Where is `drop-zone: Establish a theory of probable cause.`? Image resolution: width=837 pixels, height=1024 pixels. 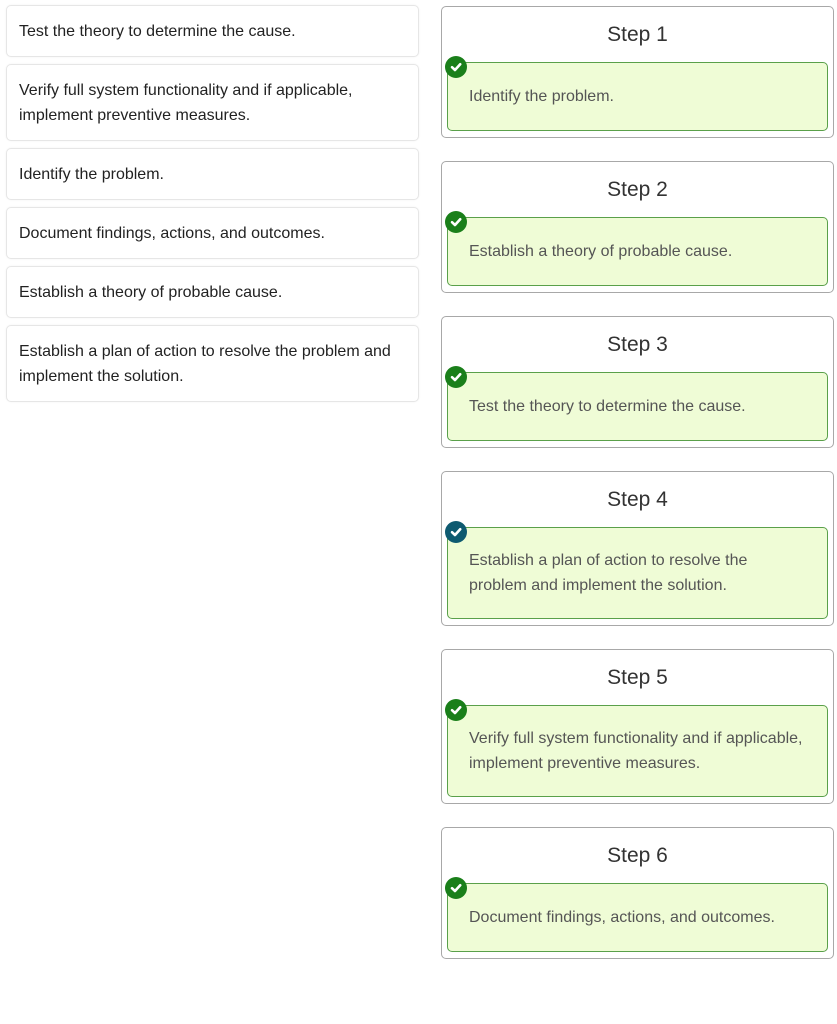 drop-zone: Establish a theory of probable cause. is located at coordinates (636, 248).